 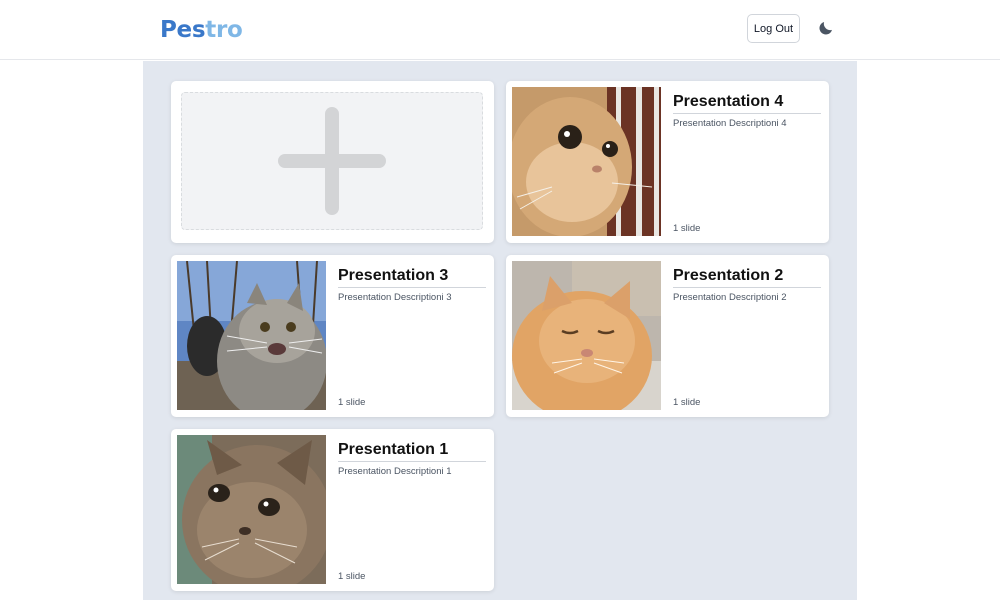 I want to click on presentation-description: Presentation Descriptioni 1, so click(x=395, y=471).